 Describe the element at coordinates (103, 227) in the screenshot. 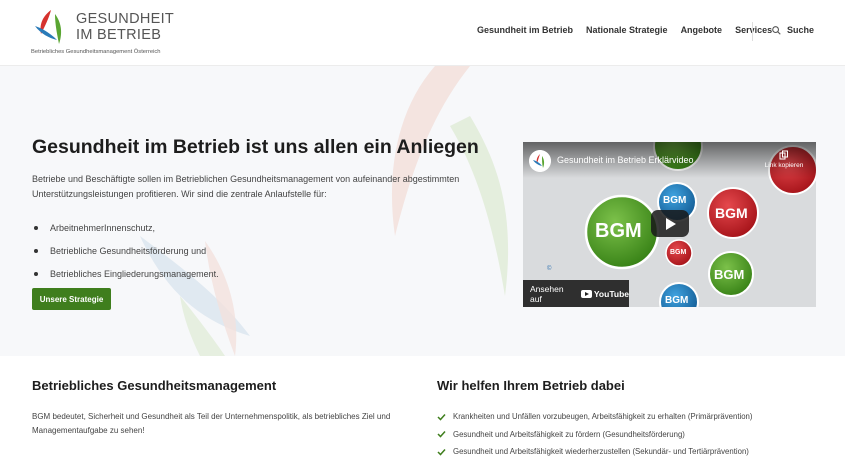

I see `list-item-text: ArbeitnehmerInnenschutz,` at that location.